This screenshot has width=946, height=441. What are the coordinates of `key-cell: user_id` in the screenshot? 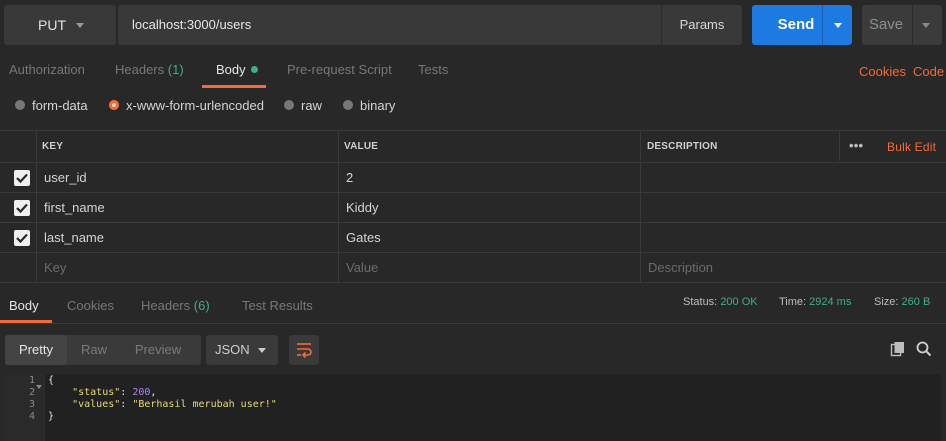 It's located at (65, 178).